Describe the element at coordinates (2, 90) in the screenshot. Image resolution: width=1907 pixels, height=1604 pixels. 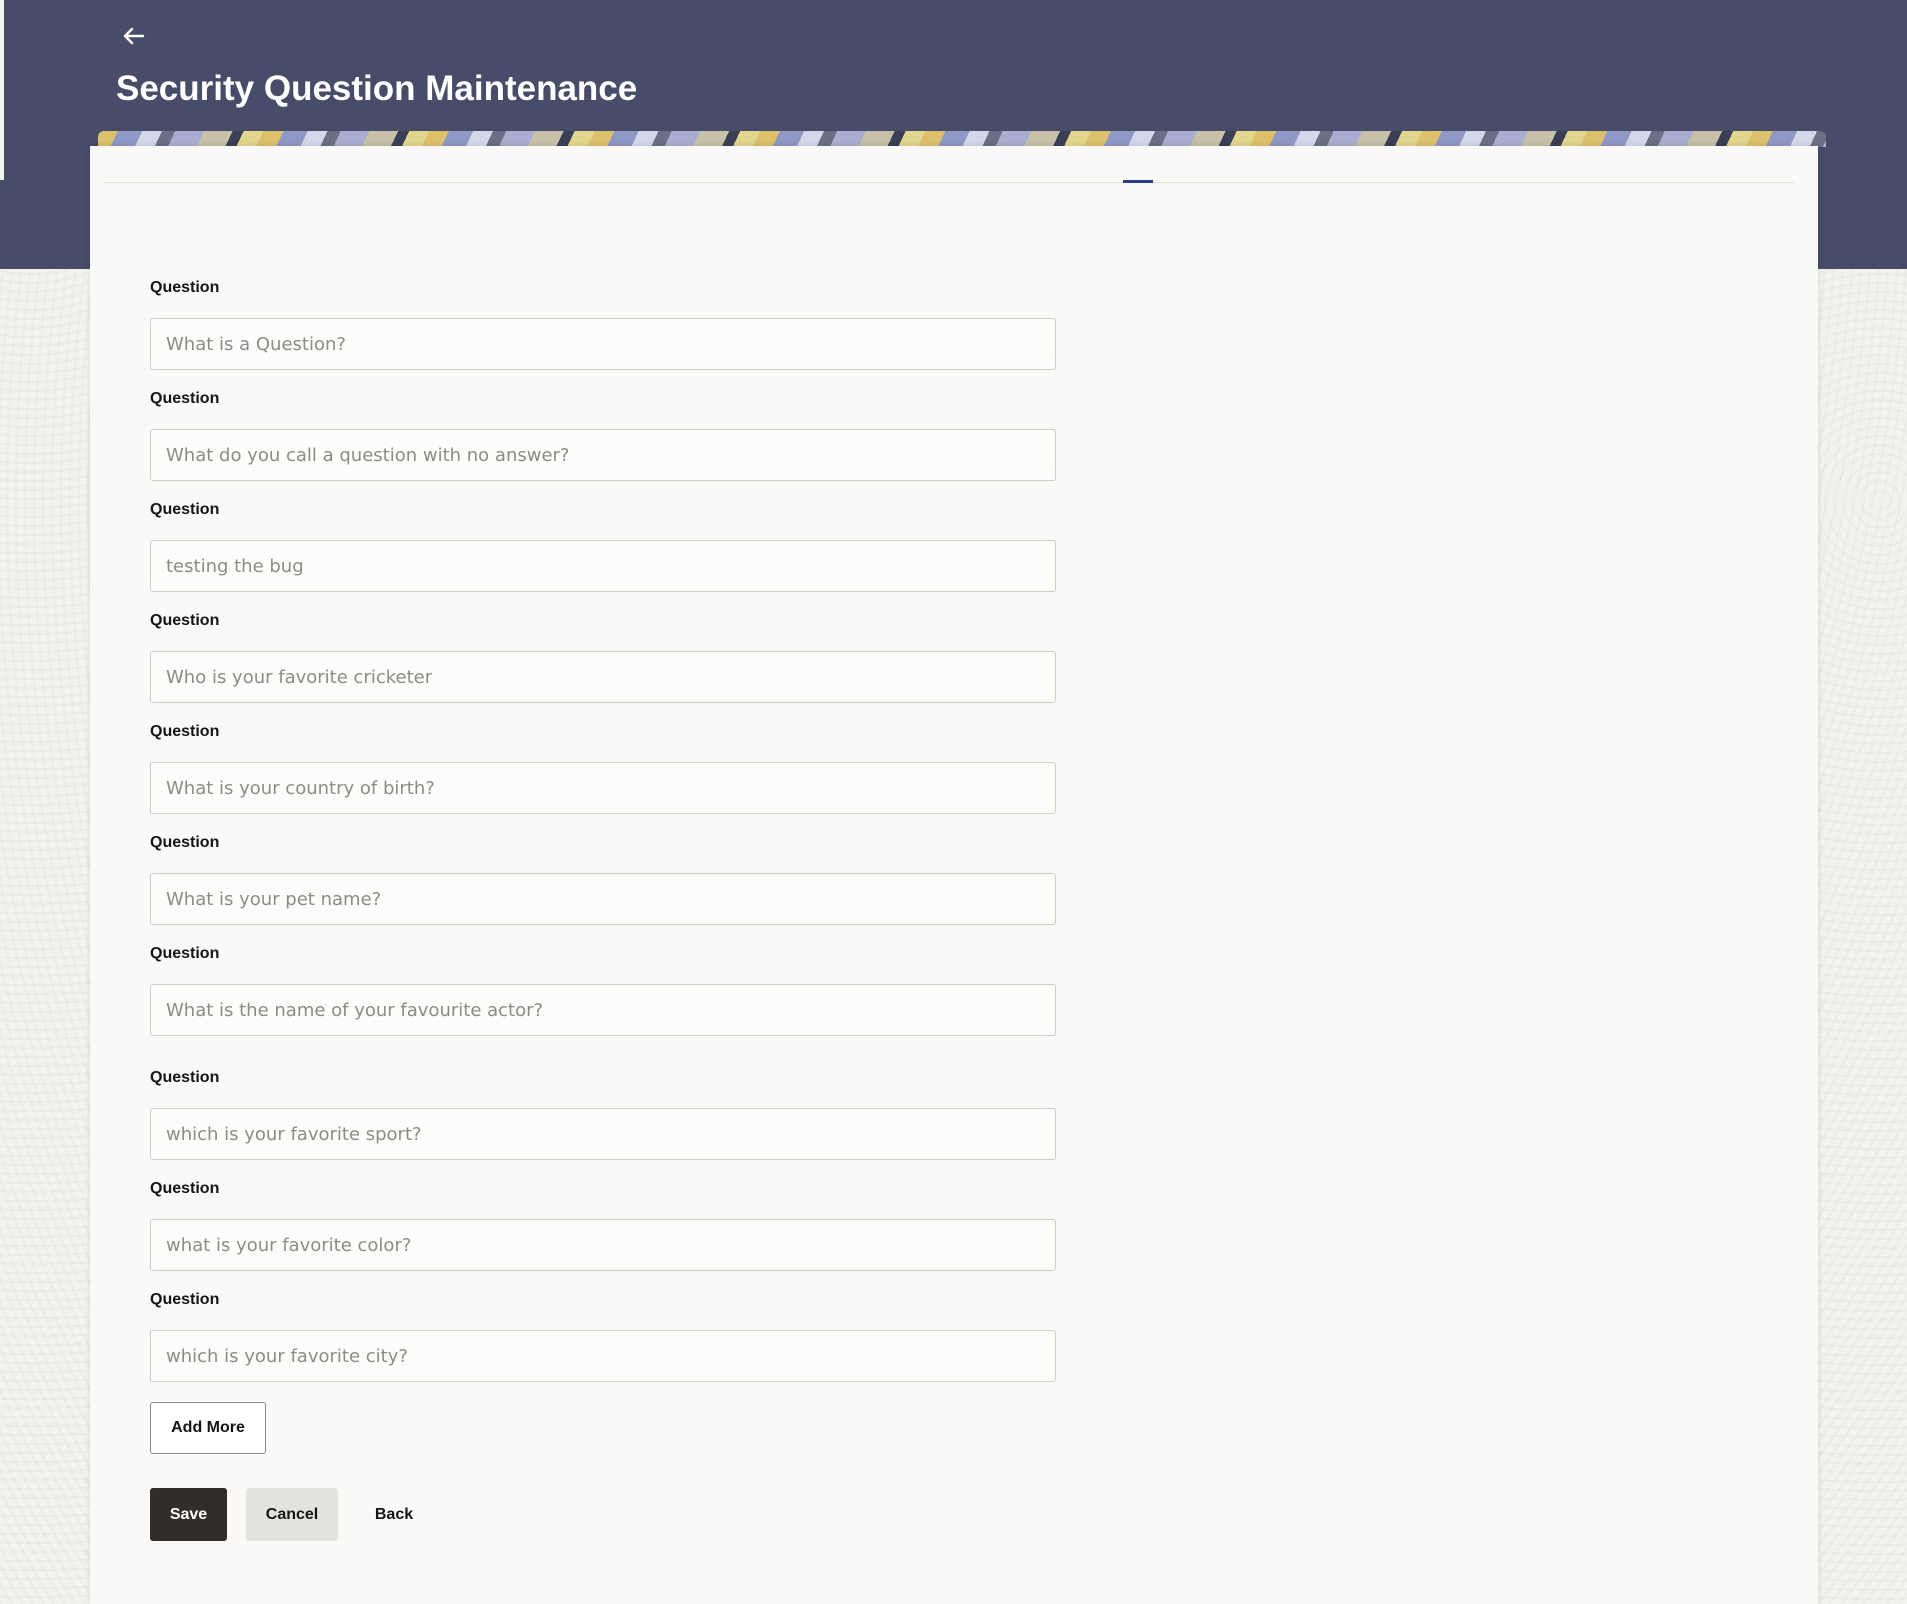
I see `header-edge` at that location.